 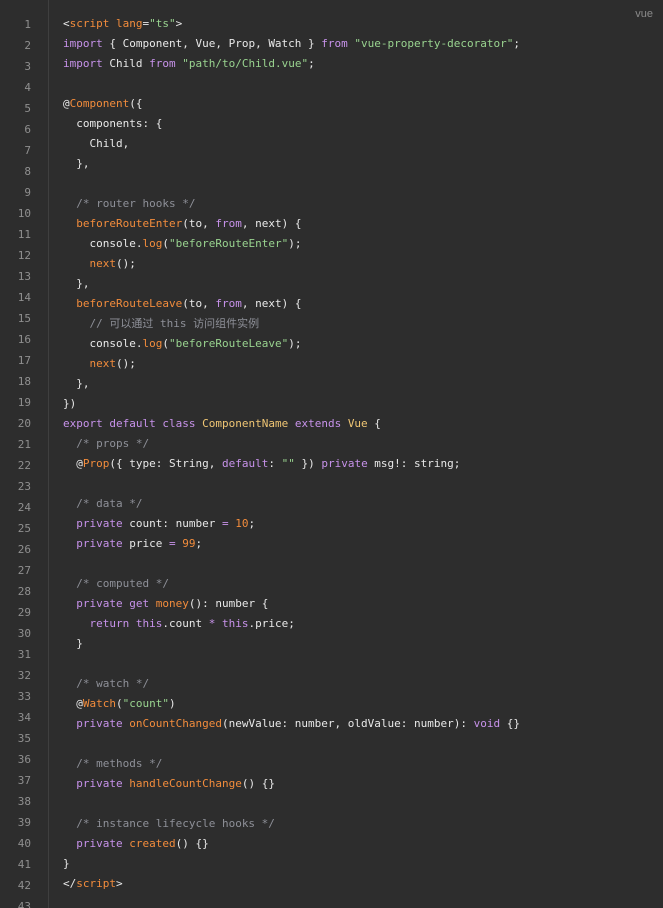 I want to click on line-number: 43, so click(x=24, y=904).